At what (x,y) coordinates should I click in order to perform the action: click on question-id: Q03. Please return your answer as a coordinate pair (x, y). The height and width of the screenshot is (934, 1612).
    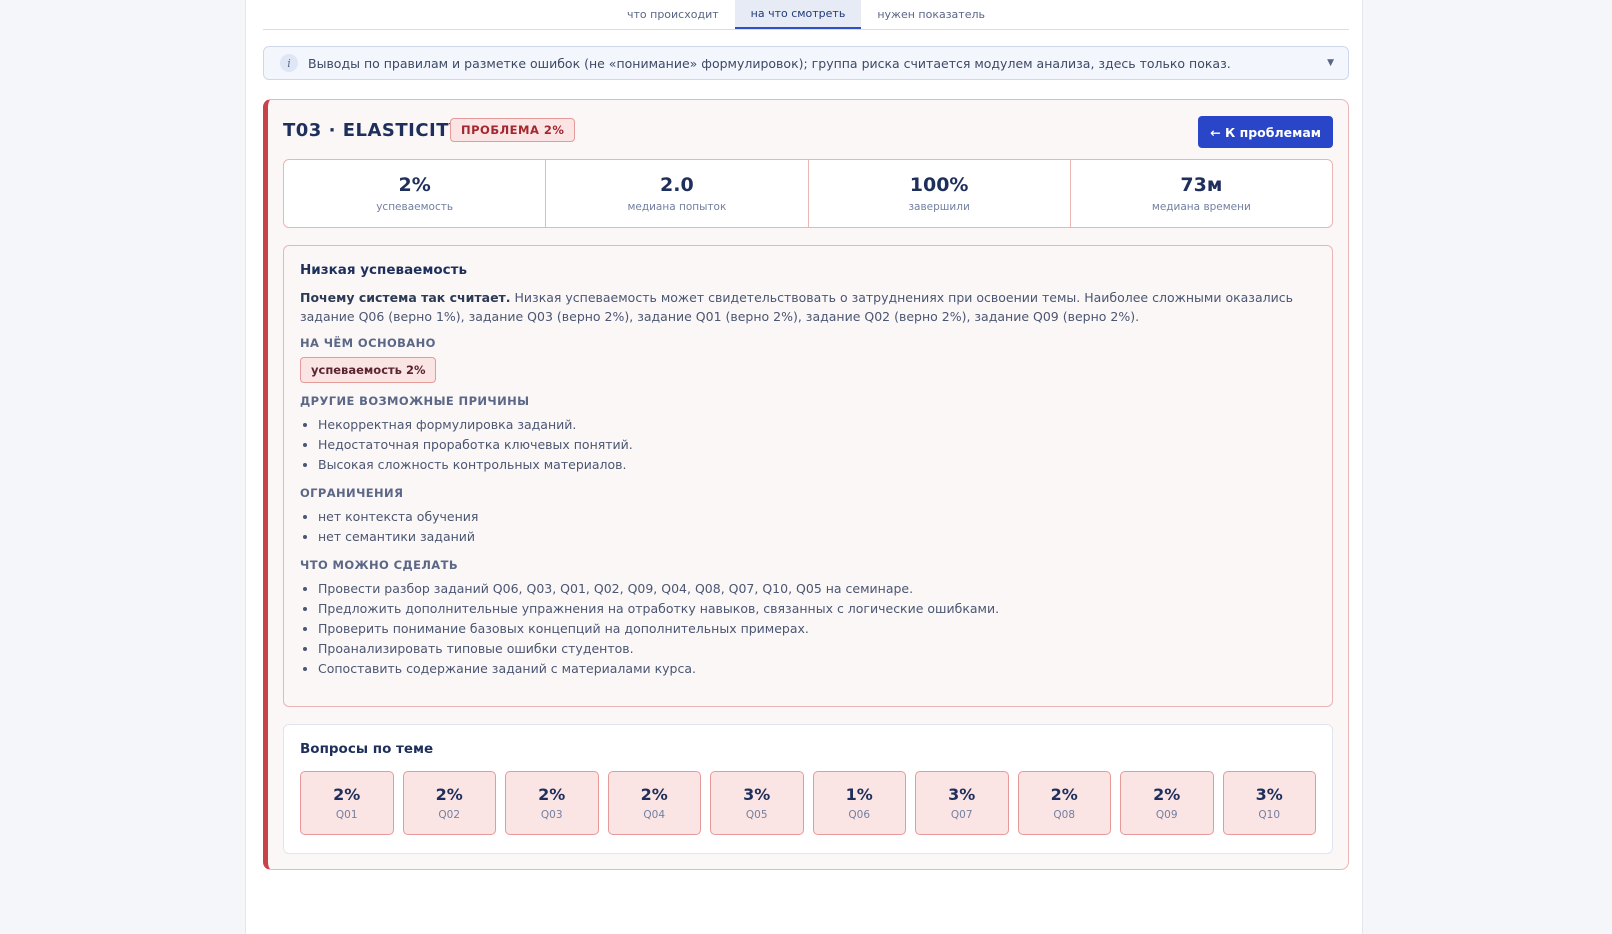
    Looking at the image, I should click on (551, 815).